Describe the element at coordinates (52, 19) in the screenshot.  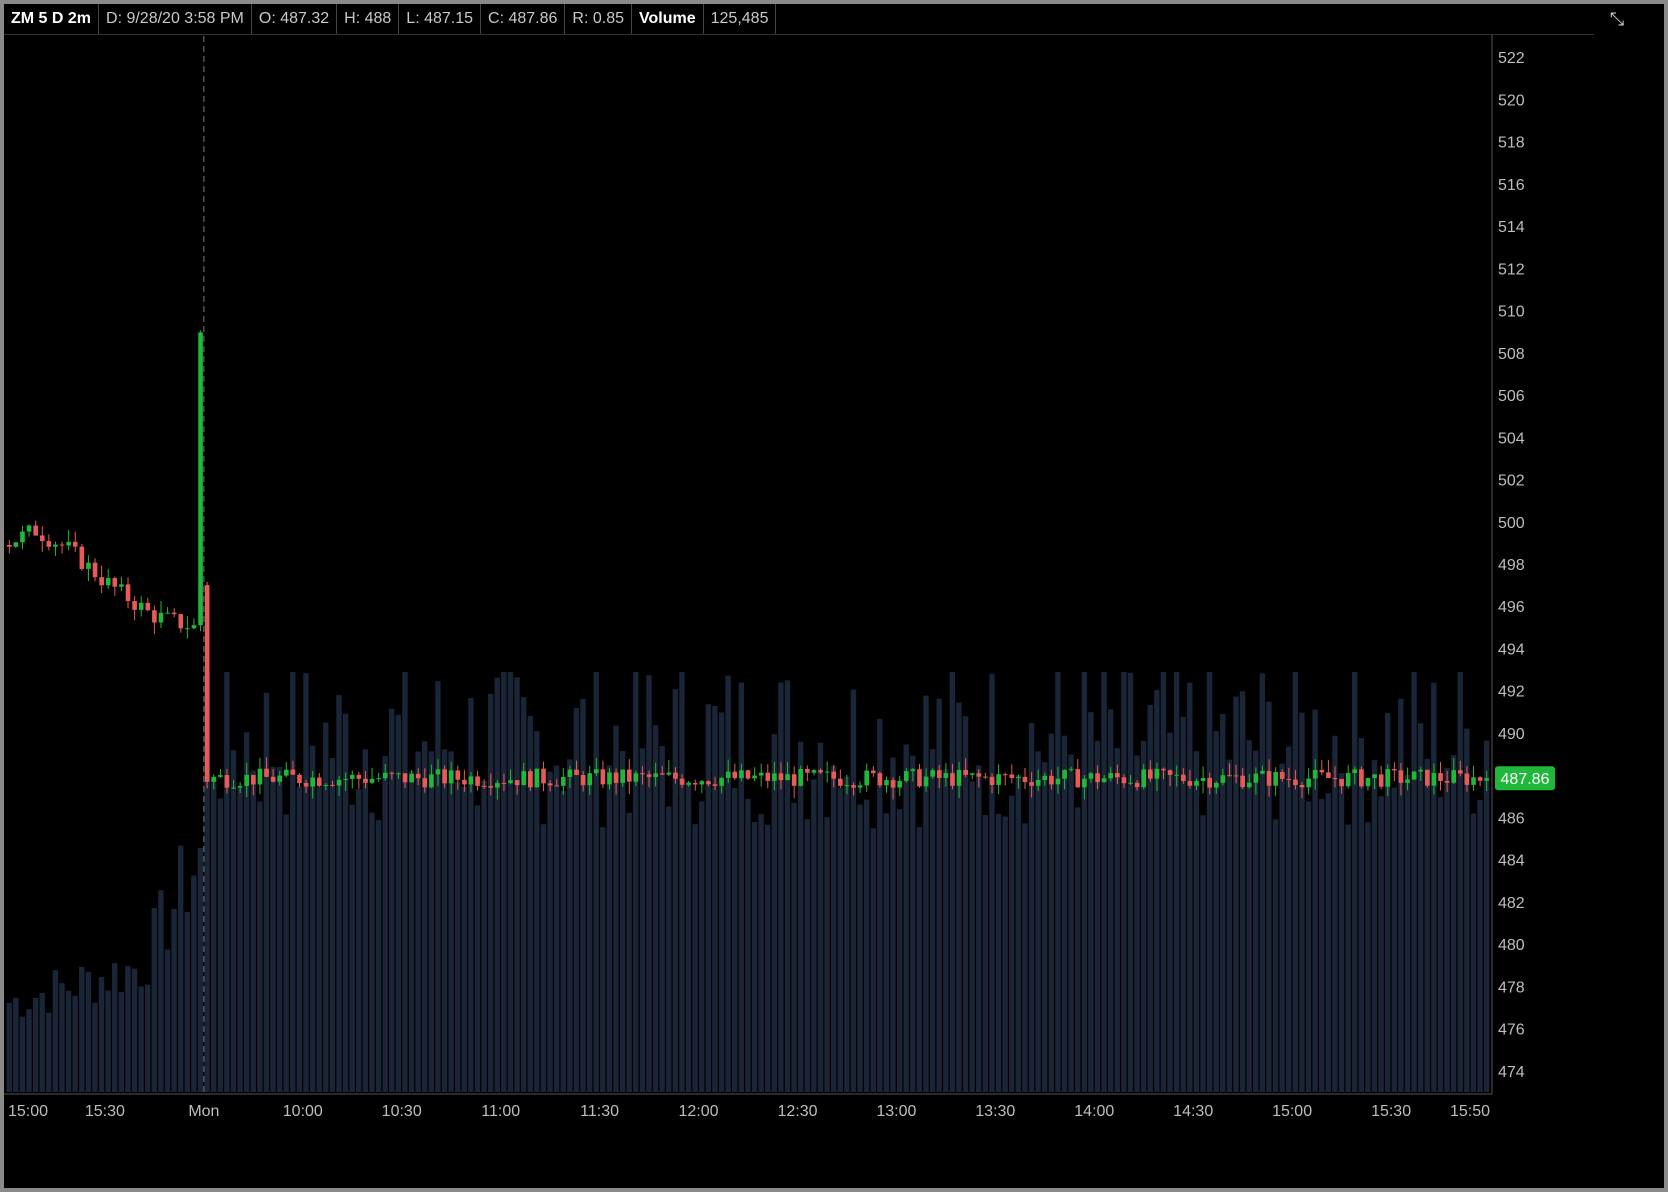
I see `symbol-label: ZM 5 D 2m` at that location.